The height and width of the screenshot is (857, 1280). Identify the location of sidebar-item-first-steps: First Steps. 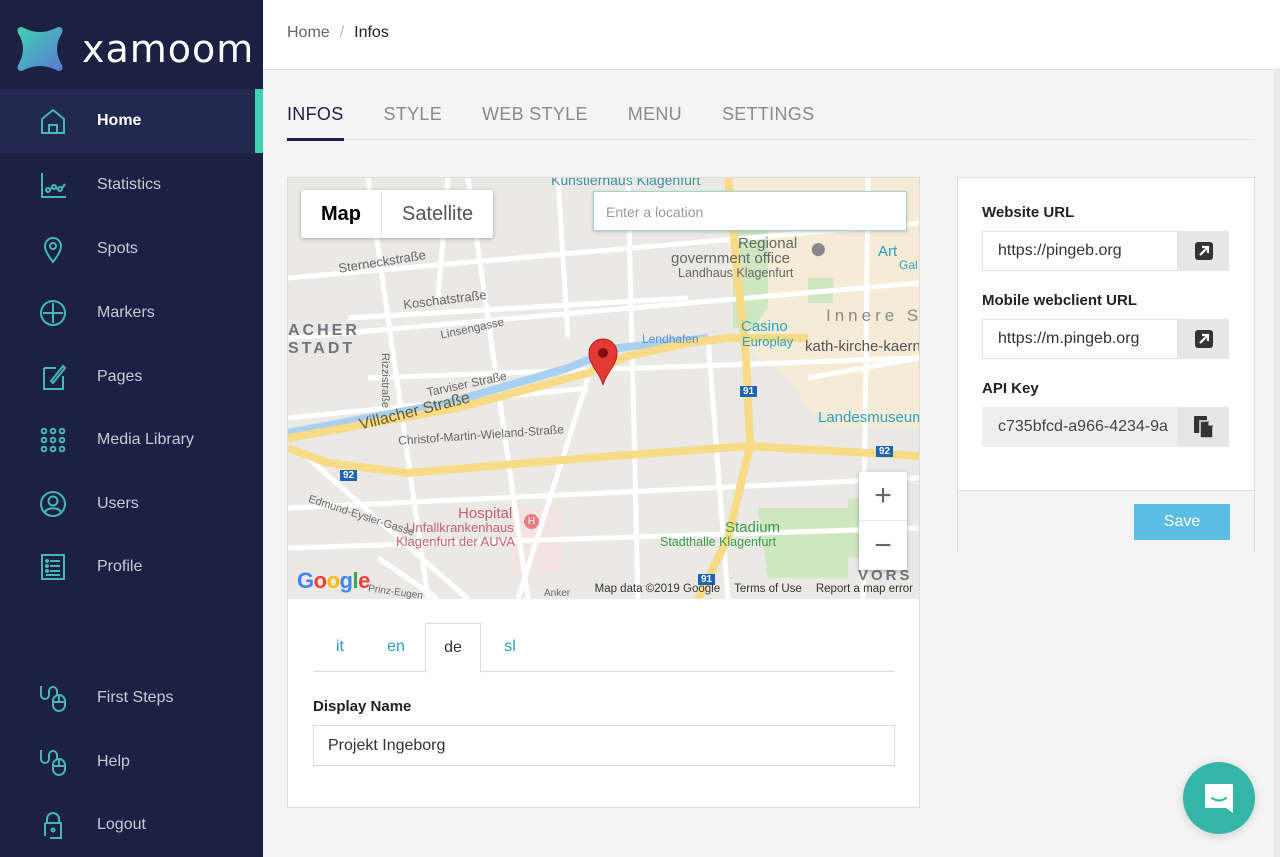
(131, 698).